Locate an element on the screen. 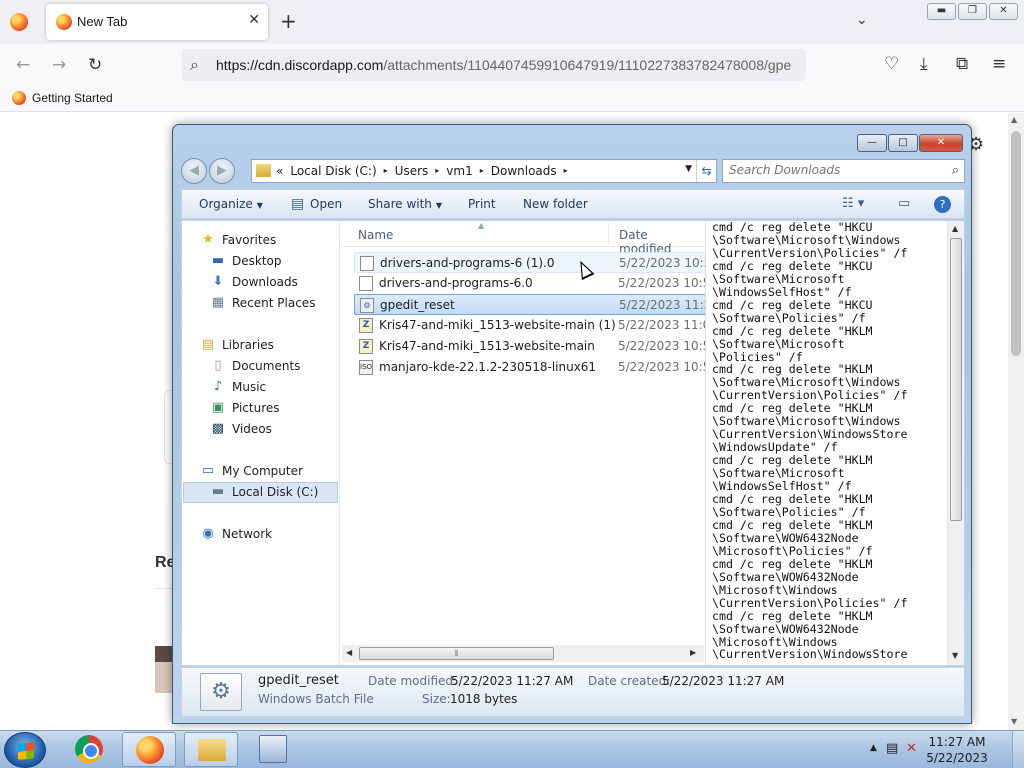 The width and height of the screenshot is (1024, 768). share-with-button: Share with ▼ is located at coordinates (405, 204).